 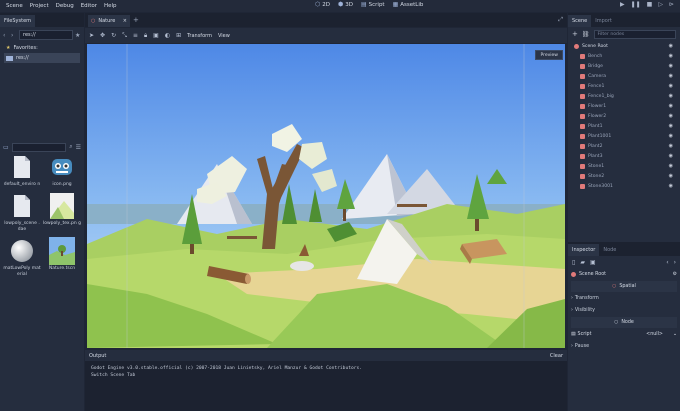 What do you see at coordinates (22, 212) in the screenshot?
I see `file-item: lowpoly_scene .dae` at bounding box center [22, 212].